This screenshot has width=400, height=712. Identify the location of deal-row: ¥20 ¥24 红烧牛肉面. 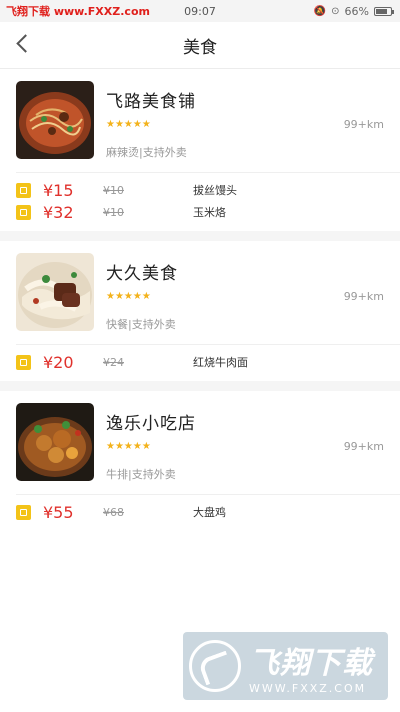
(200, 362).